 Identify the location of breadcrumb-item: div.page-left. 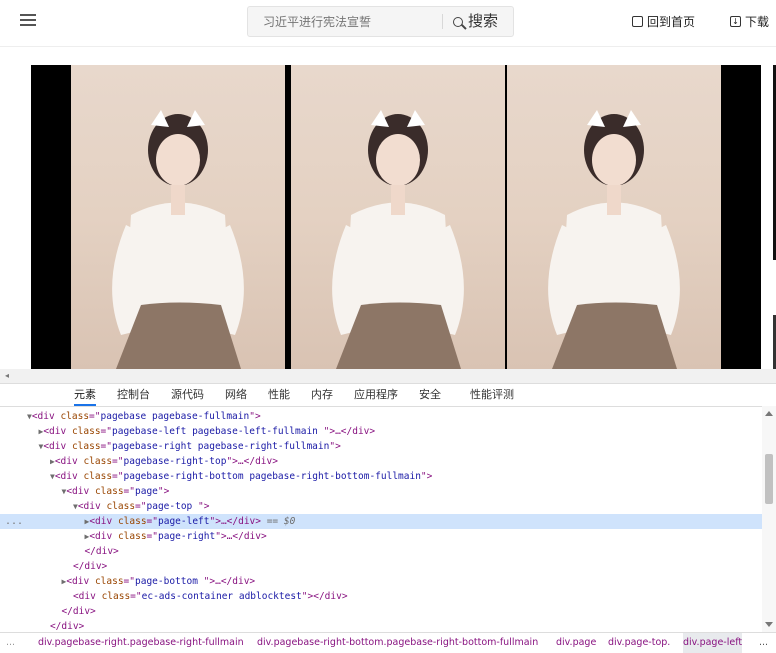
(713, 643).